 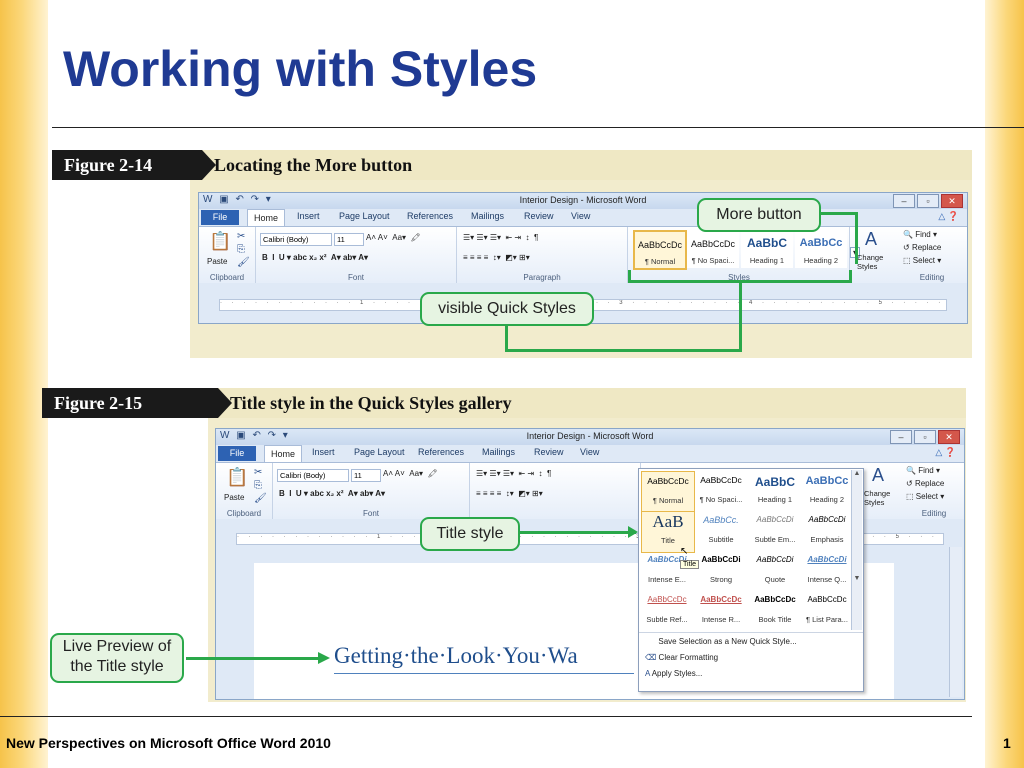 I want to click on gallery-heading1: AaBbC Heading 1, so click(x=775, y=491).